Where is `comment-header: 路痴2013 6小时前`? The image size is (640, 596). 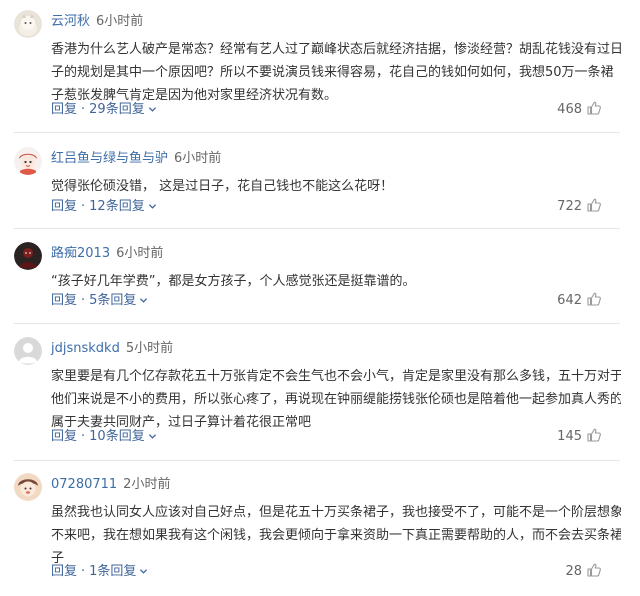
comment-header: 路痴2013 6小时前 is located at coordinates (107, 254).